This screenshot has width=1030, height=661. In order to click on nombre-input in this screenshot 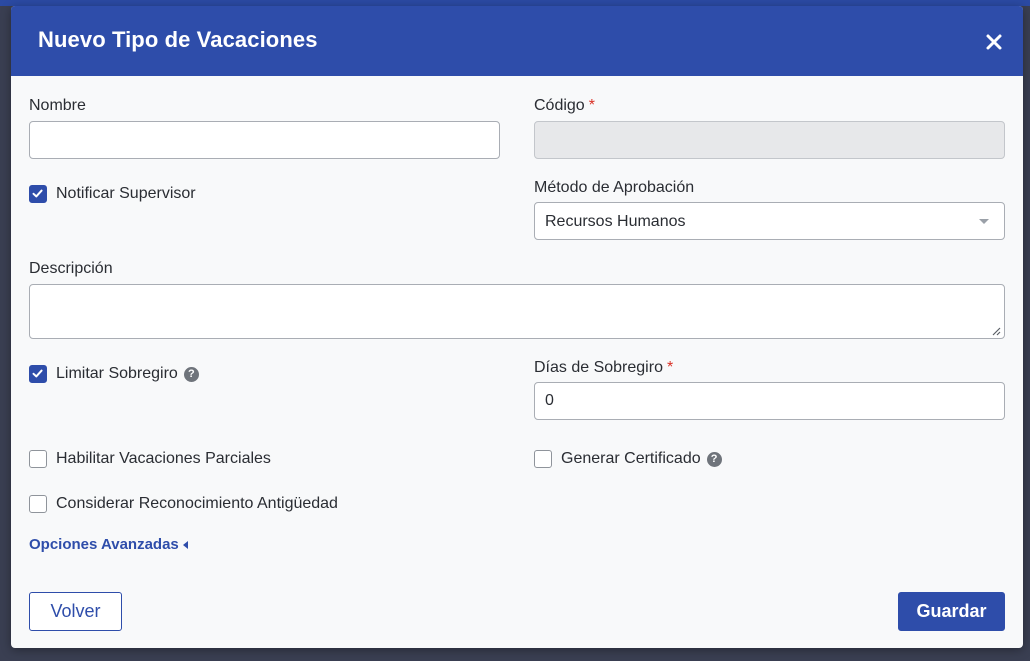, I will do `click(264, 140)`.